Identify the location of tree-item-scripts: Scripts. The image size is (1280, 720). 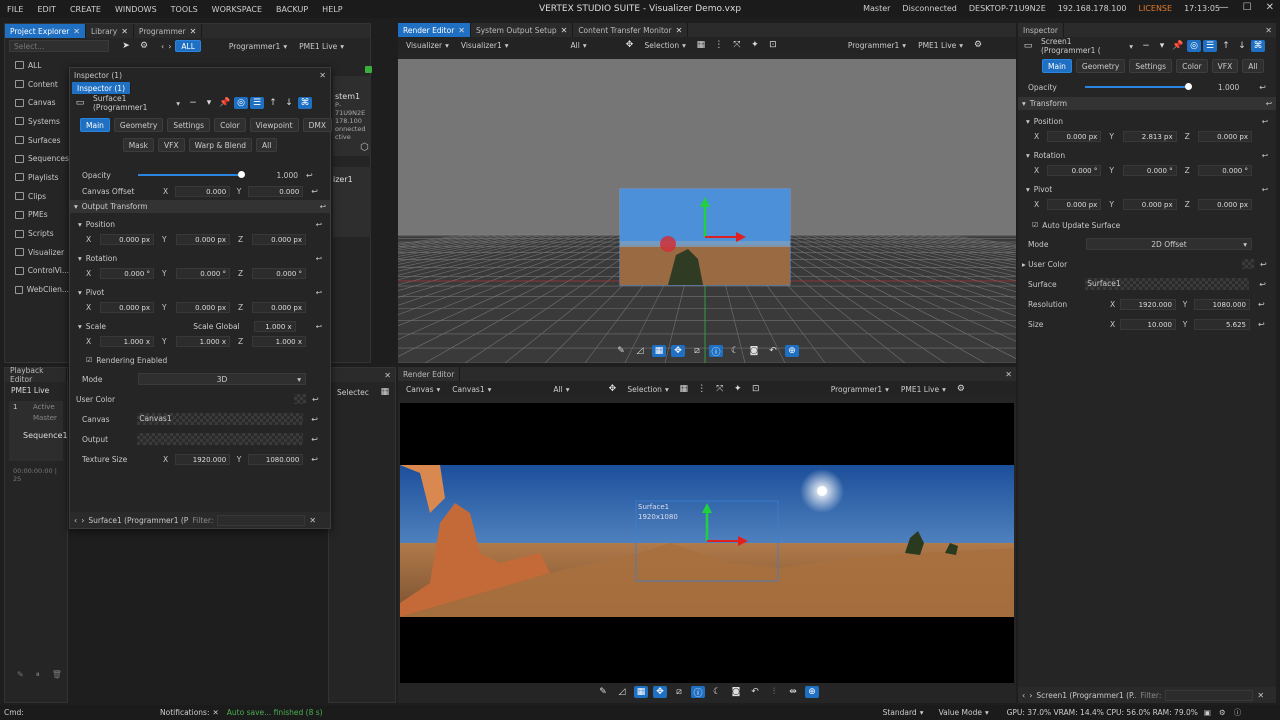
(37, 233).